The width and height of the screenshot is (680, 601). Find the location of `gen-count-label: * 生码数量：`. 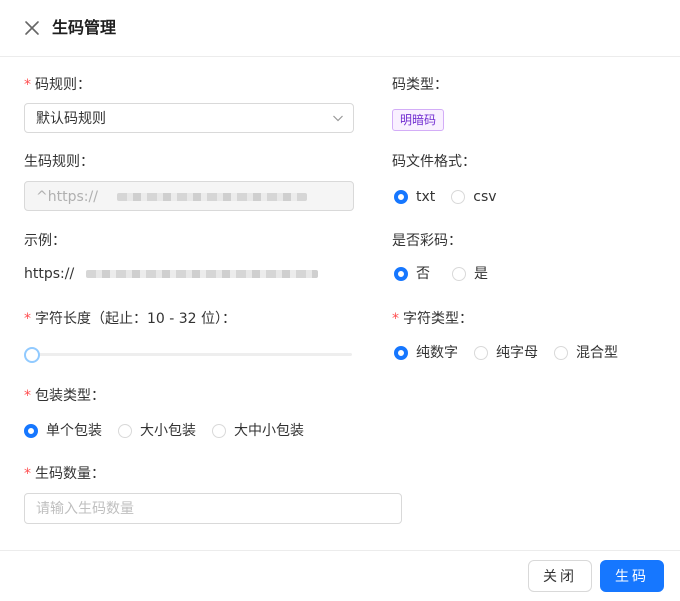

gen-count-label: * 生码数量： is located at coordinates (64, 474).